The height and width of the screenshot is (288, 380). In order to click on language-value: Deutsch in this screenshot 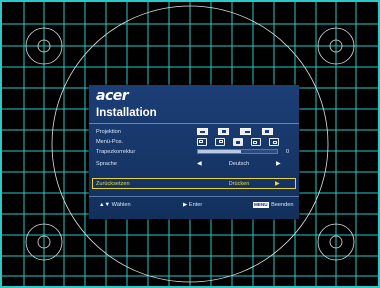, I will do `click(239, 164)`.